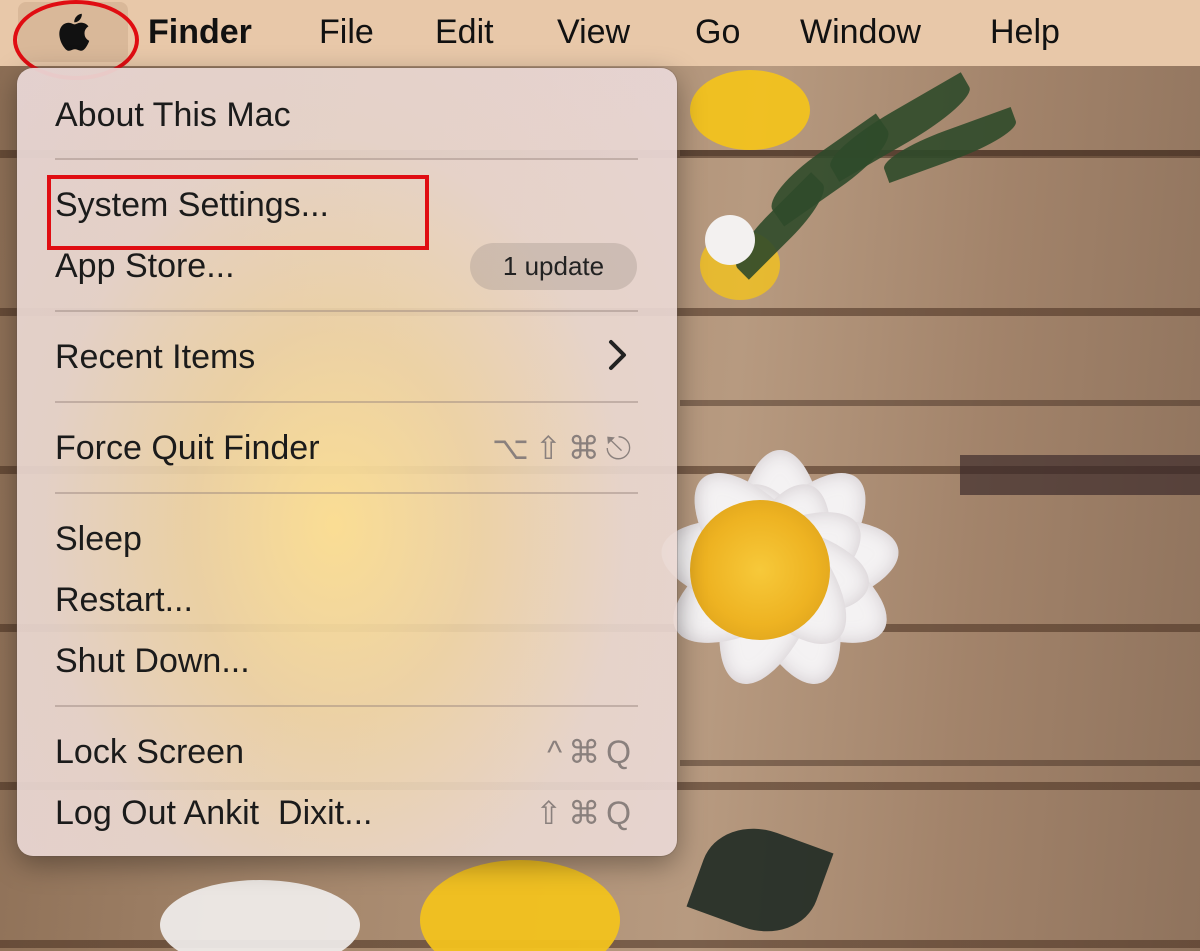 The image size is (1200, 951). I want to click on menu-go: Go, so click(717, 32).